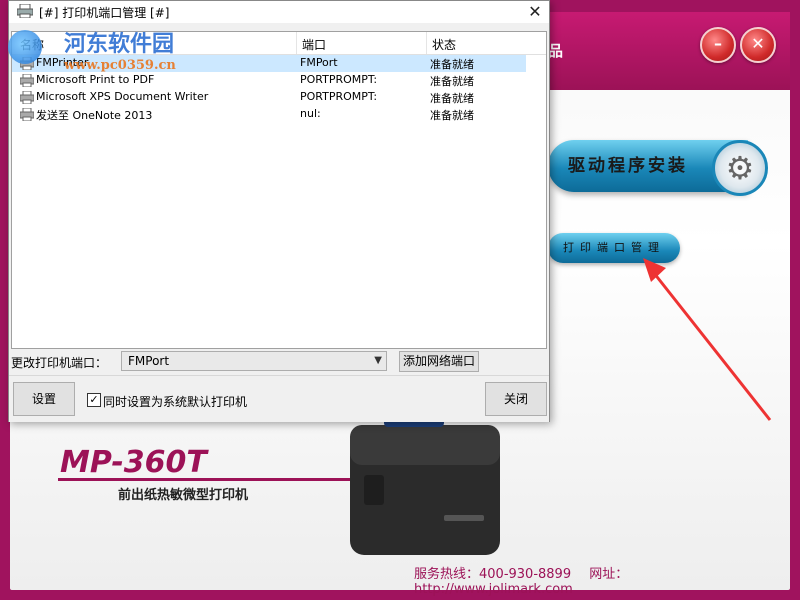 The width and height of the screenshot is (800, 600). What do you see at coordinates (254, 361) in the screenshot?
I see `port-select: FMPort ▼` at bounding box center [254, 361].